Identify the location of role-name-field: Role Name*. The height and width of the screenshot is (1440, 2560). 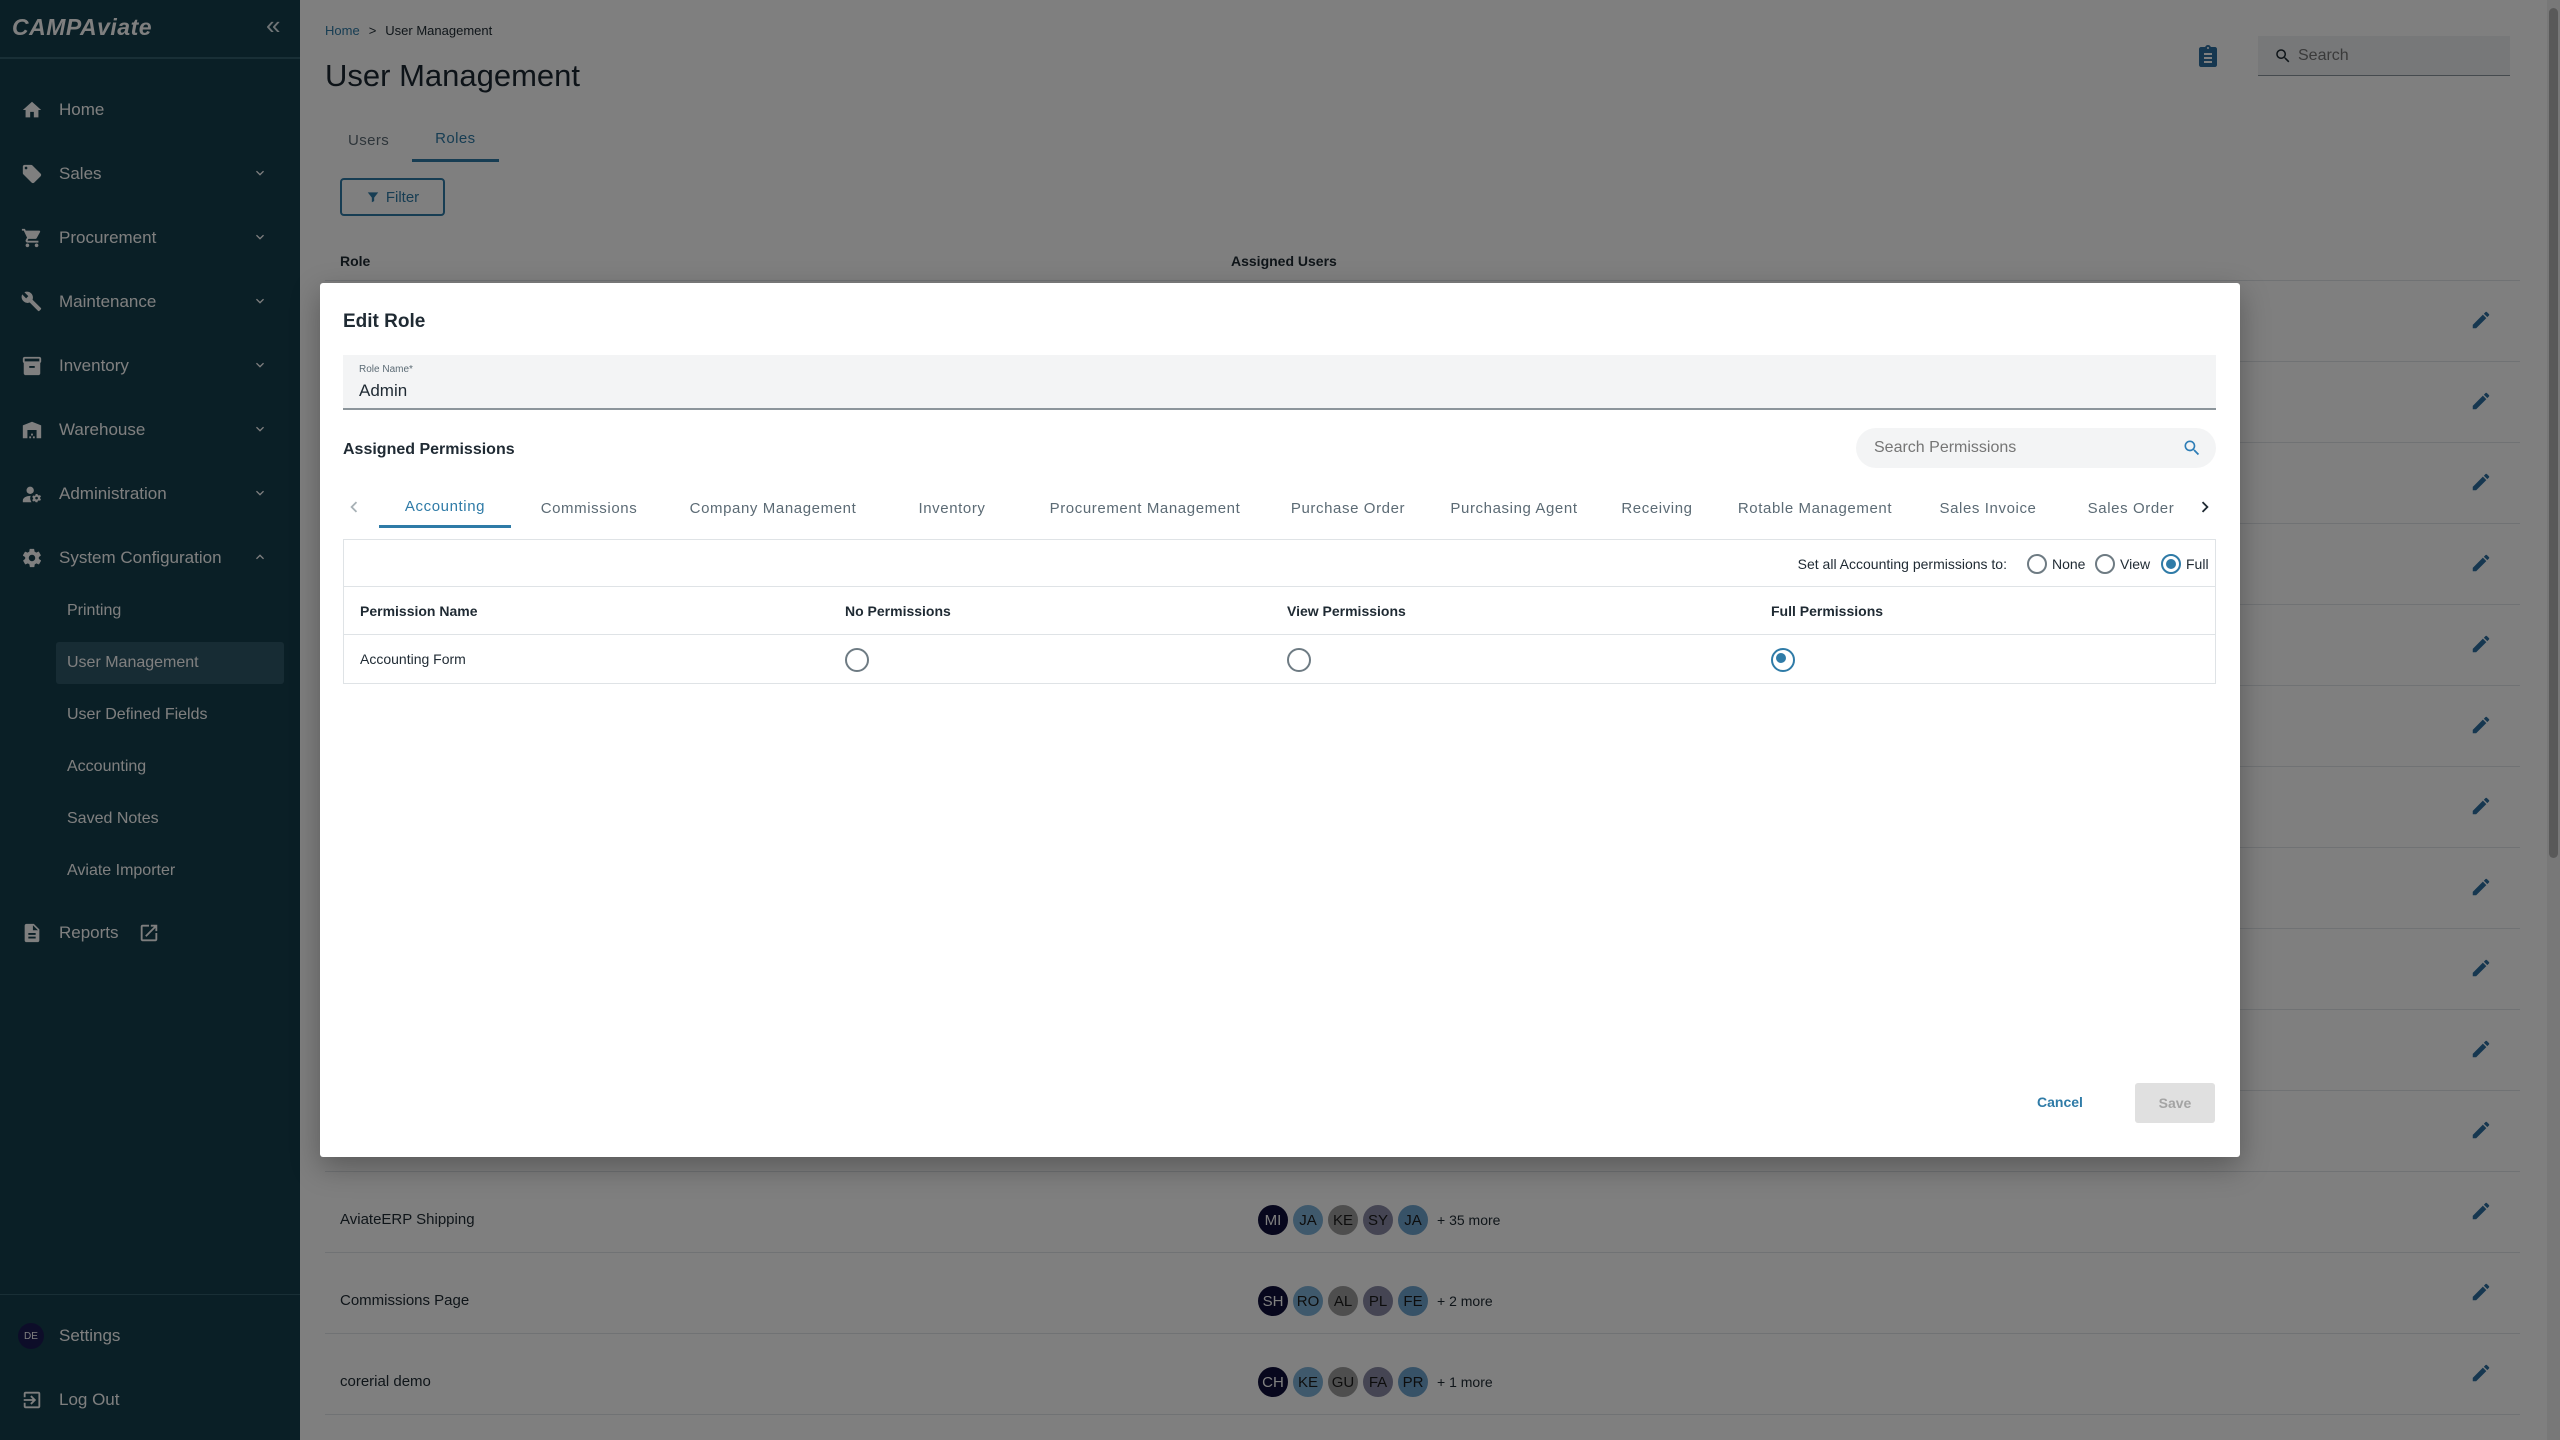
(1279, 382).